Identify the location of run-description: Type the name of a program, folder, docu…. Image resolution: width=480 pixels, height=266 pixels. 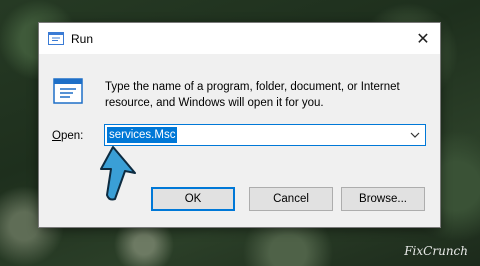
(252, 95).